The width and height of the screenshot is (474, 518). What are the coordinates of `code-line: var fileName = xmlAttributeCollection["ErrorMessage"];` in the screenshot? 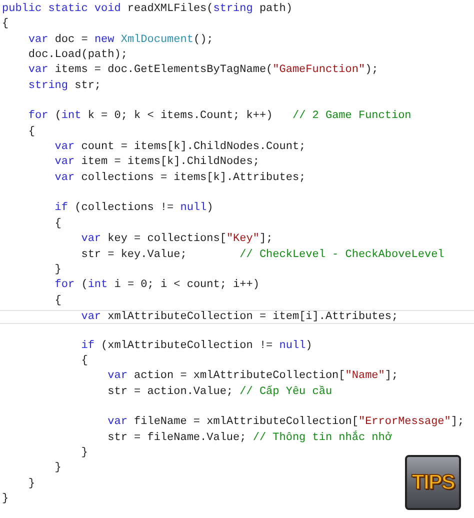 It's located at (285, 422).